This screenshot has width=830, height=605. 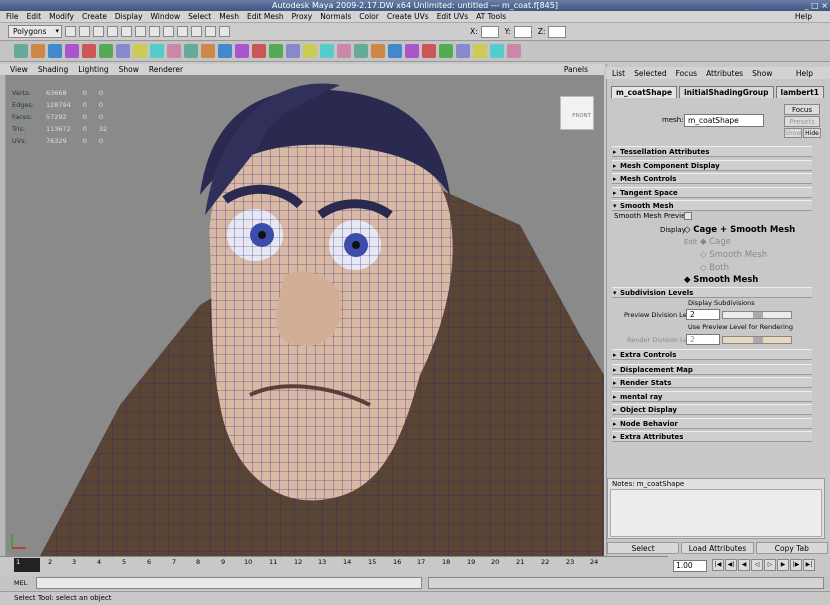 I want to click on play-back-icon: ◁, so click(x=757, y=565).